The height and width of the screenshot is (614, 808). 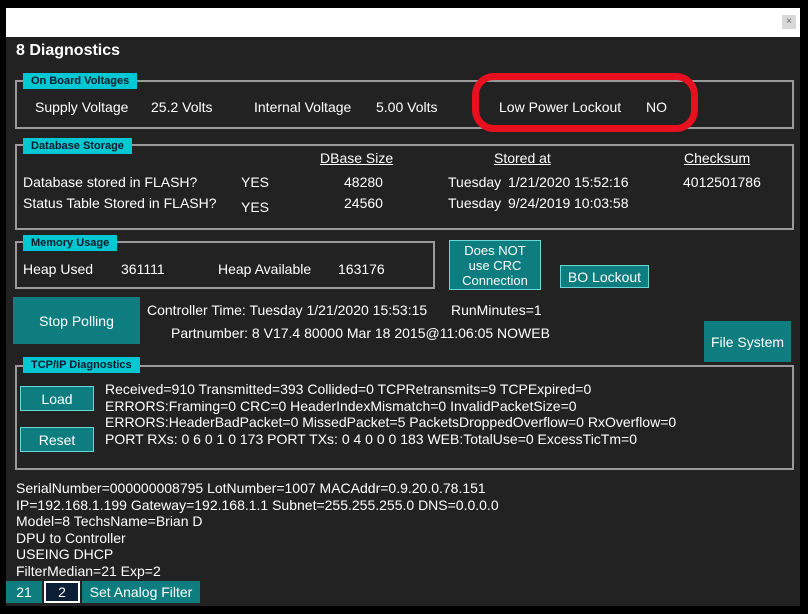 I want to click on db-row-size: 24560, so click(x=363, y=203).